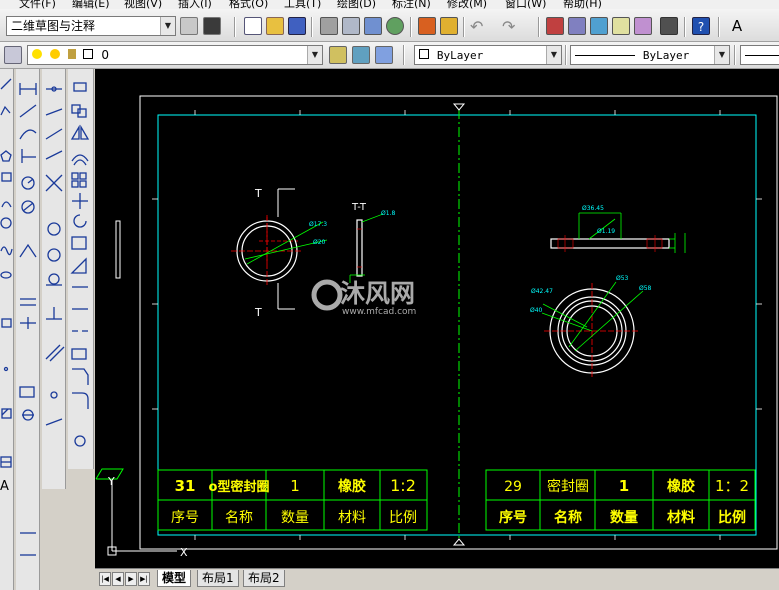 Image resolution: width=779 pixels, height=590 pixels. What do you see at coordinates (54, 155) in the screenshot?
I see `snap-midpoint-icon` at bounding box center [54, 155].